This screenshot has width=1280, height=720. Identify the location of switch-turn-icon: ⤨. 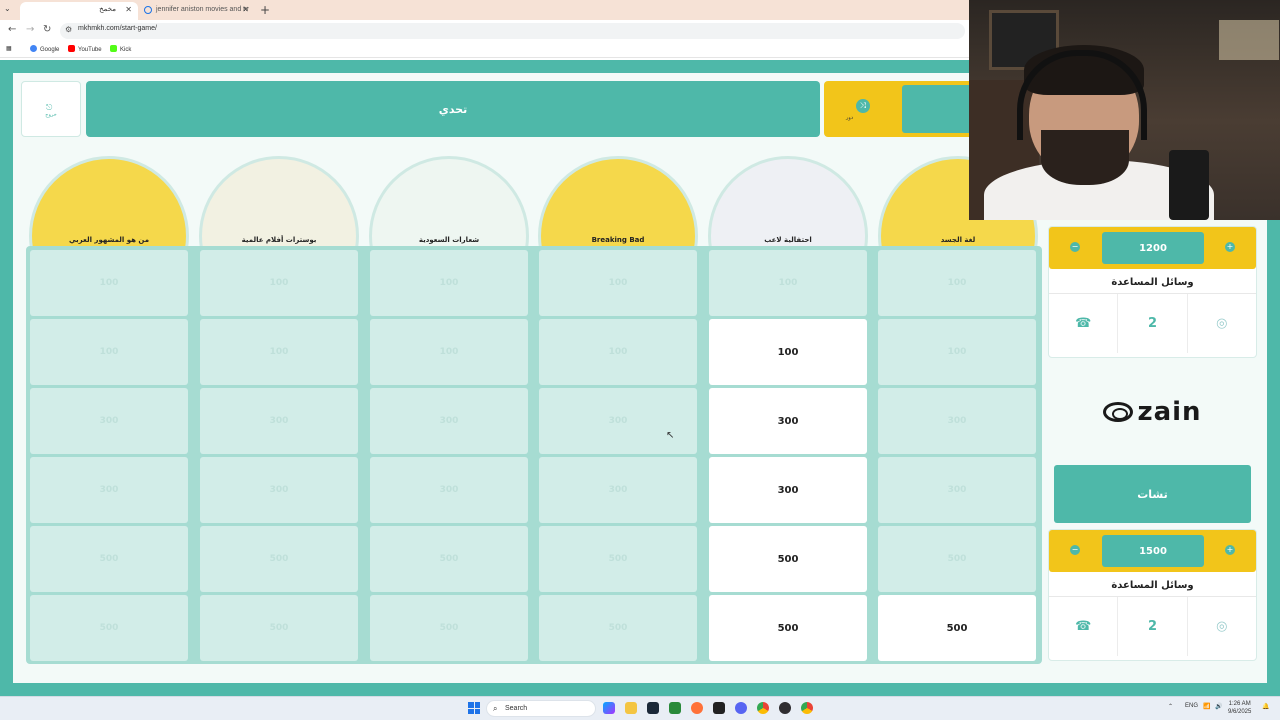
(863, 106).